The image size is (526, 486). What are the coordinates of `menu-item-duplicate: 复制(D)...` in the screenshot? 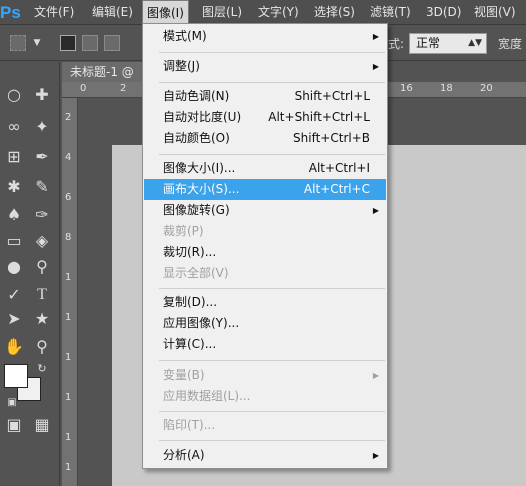 It's located at (265, 302).